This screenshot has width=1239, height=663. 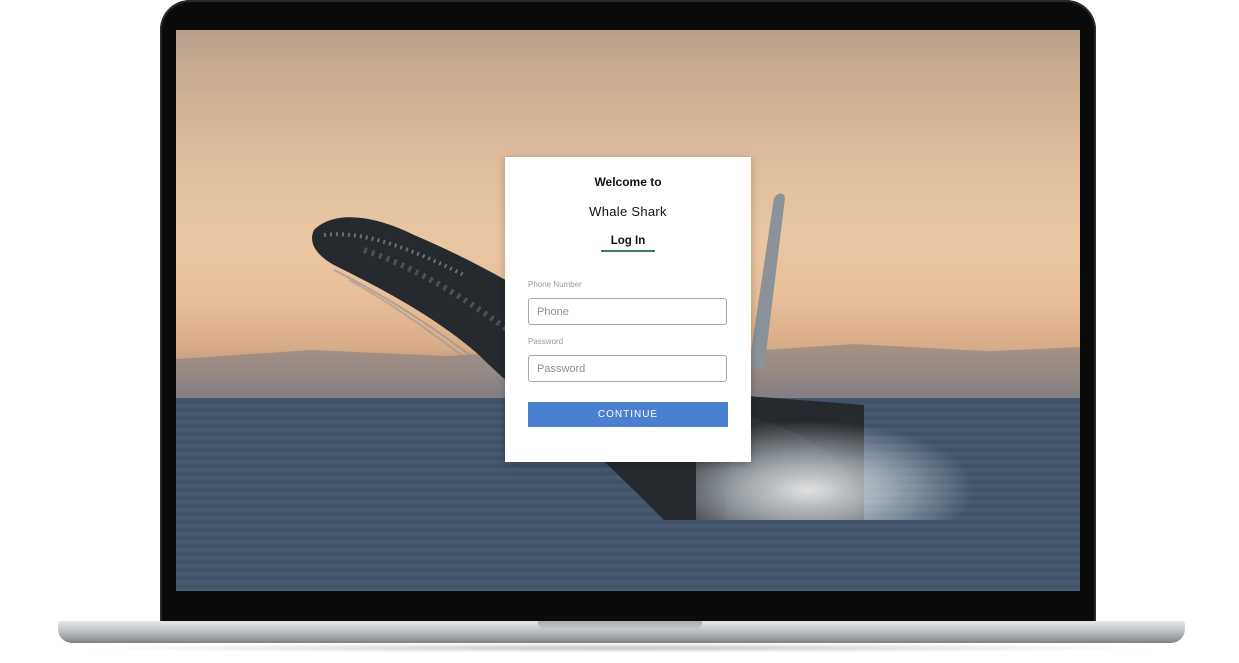 I want to click on tab-login: Log In, so click(x=628, y=243).